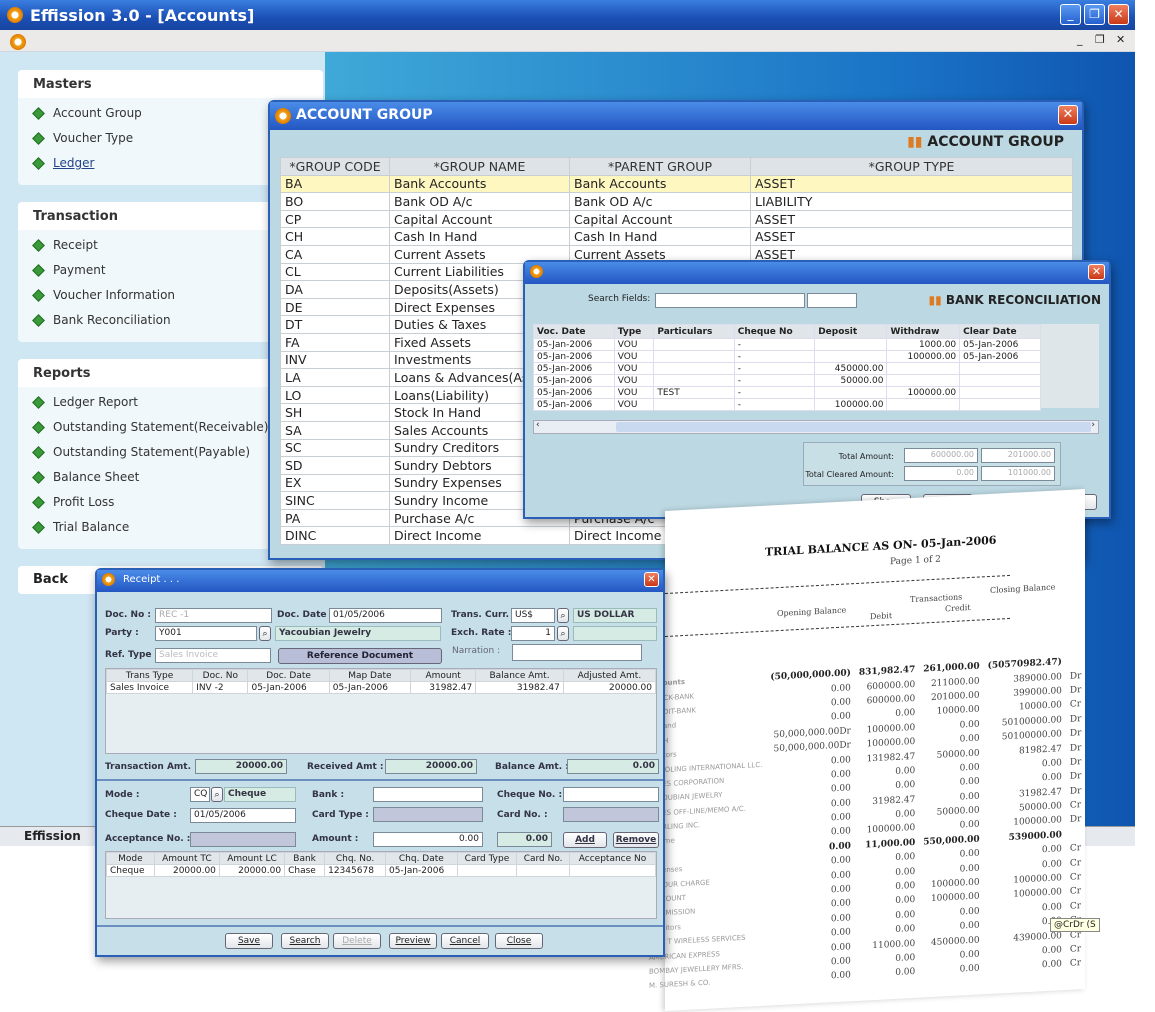 Image resolution: width=1155 pixels, height=1012 pixels. Describe the element at coordinates (335, 536) in the screenshot. I see `table-cell: DINC` at that location.